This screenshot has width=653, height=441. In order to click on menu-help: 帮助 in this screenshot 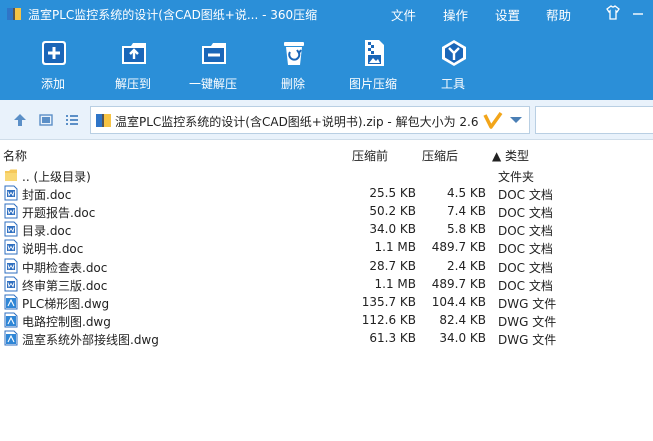, I will do `click(558, 14)`.